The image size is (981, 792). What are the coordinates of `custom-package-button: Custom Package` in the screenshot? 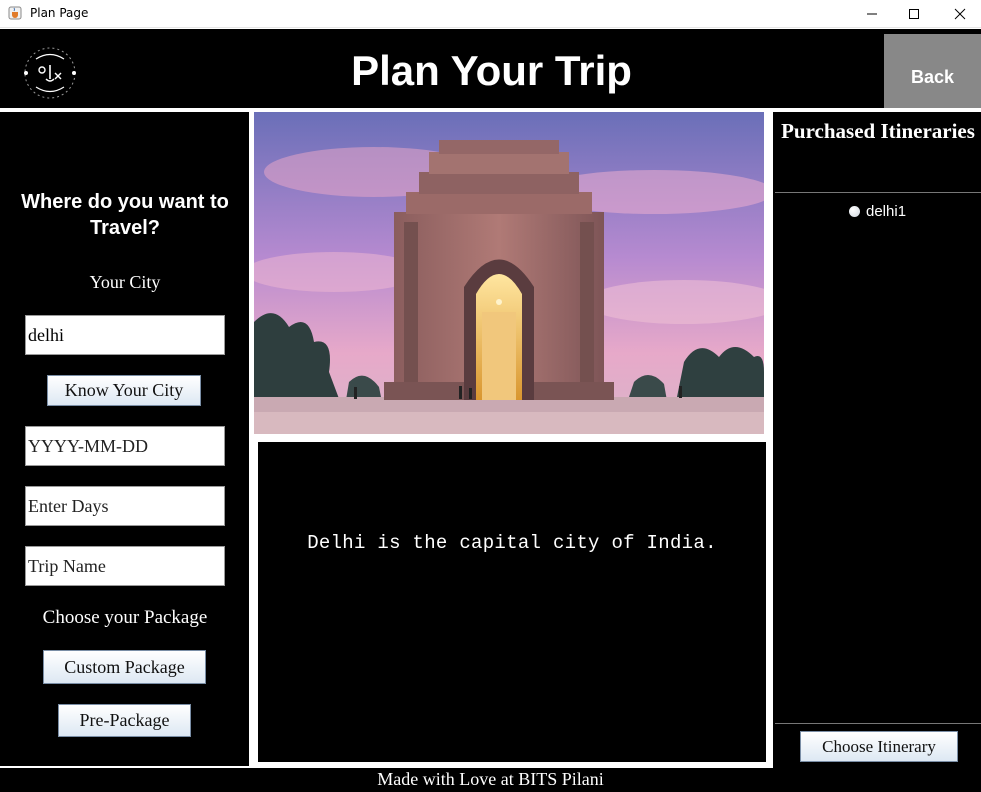 It's located at (124, 667).